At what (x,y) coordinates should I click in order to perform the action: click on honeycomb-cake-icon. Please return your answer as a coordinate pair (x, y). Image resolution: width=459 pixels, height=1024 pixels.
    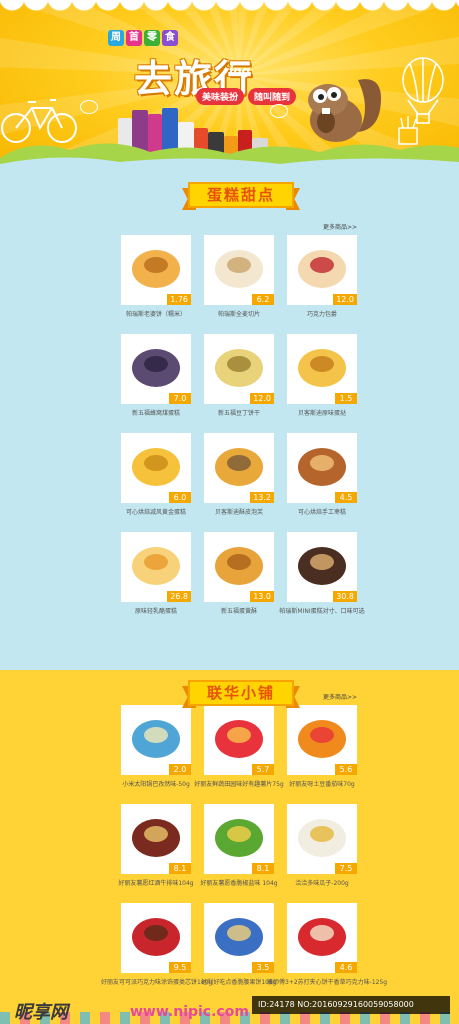
    Looking at the image, I should click on (156, 368).